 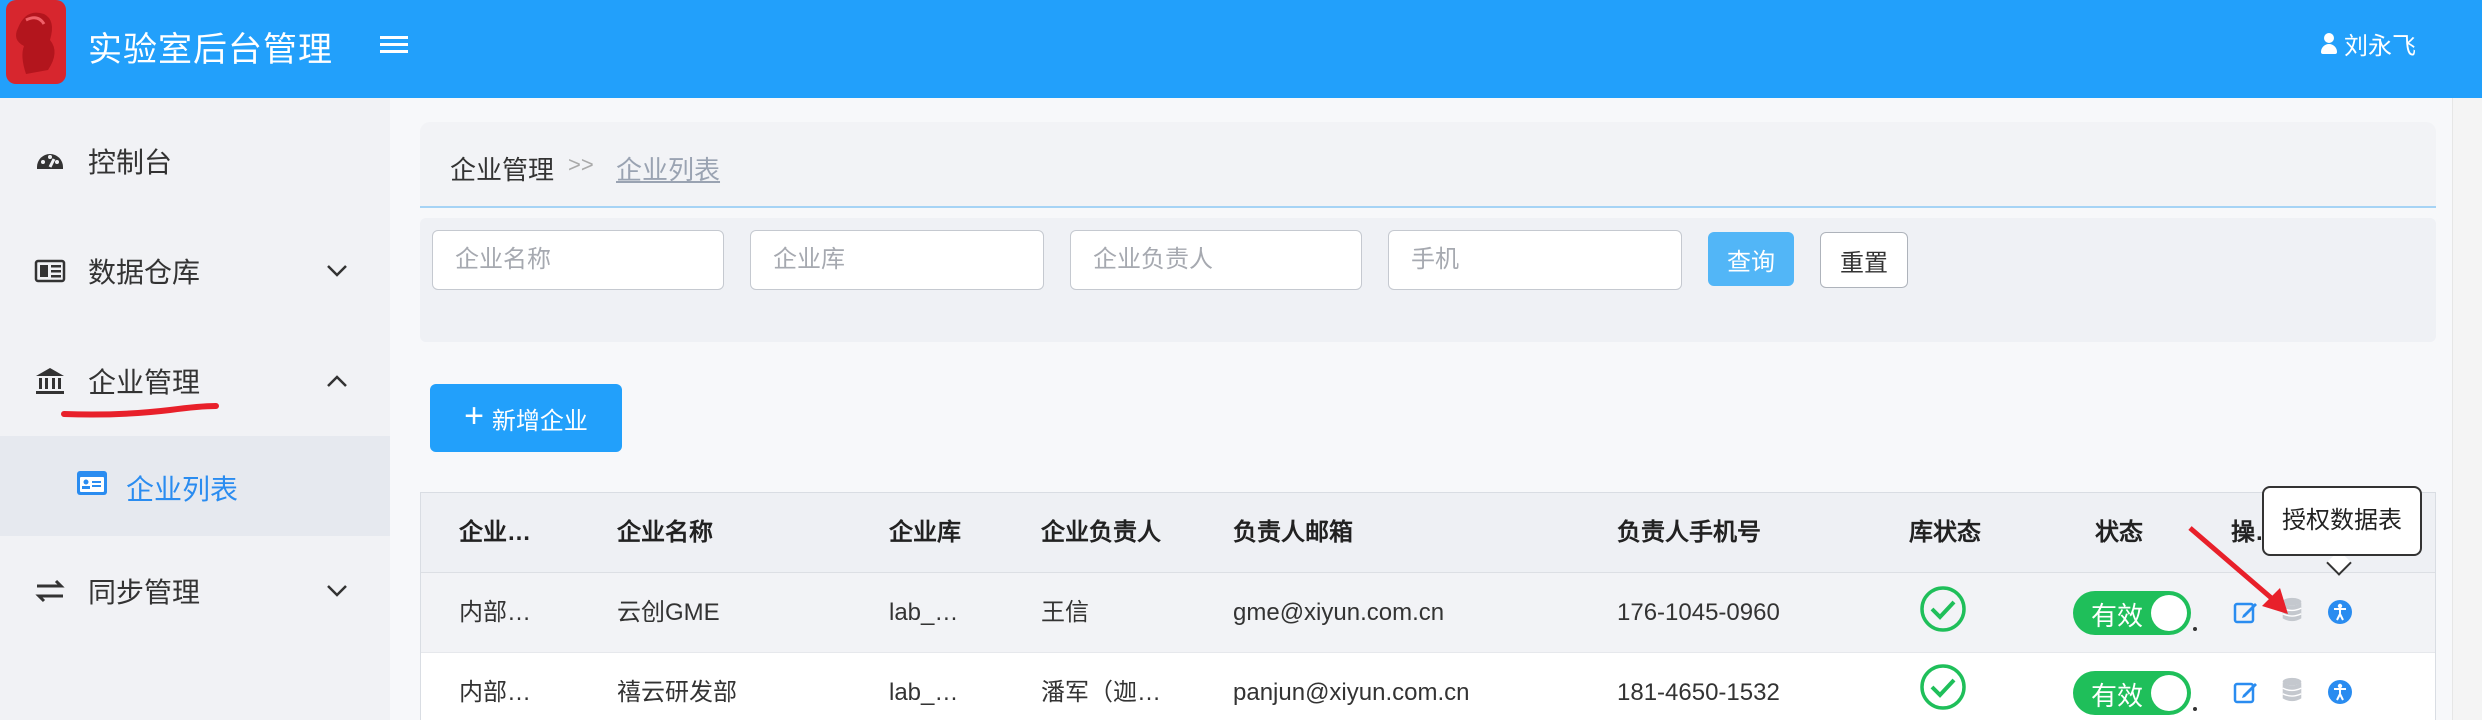 I want to click on cell-name: 禧云研发部, so click(x=677, y=692).